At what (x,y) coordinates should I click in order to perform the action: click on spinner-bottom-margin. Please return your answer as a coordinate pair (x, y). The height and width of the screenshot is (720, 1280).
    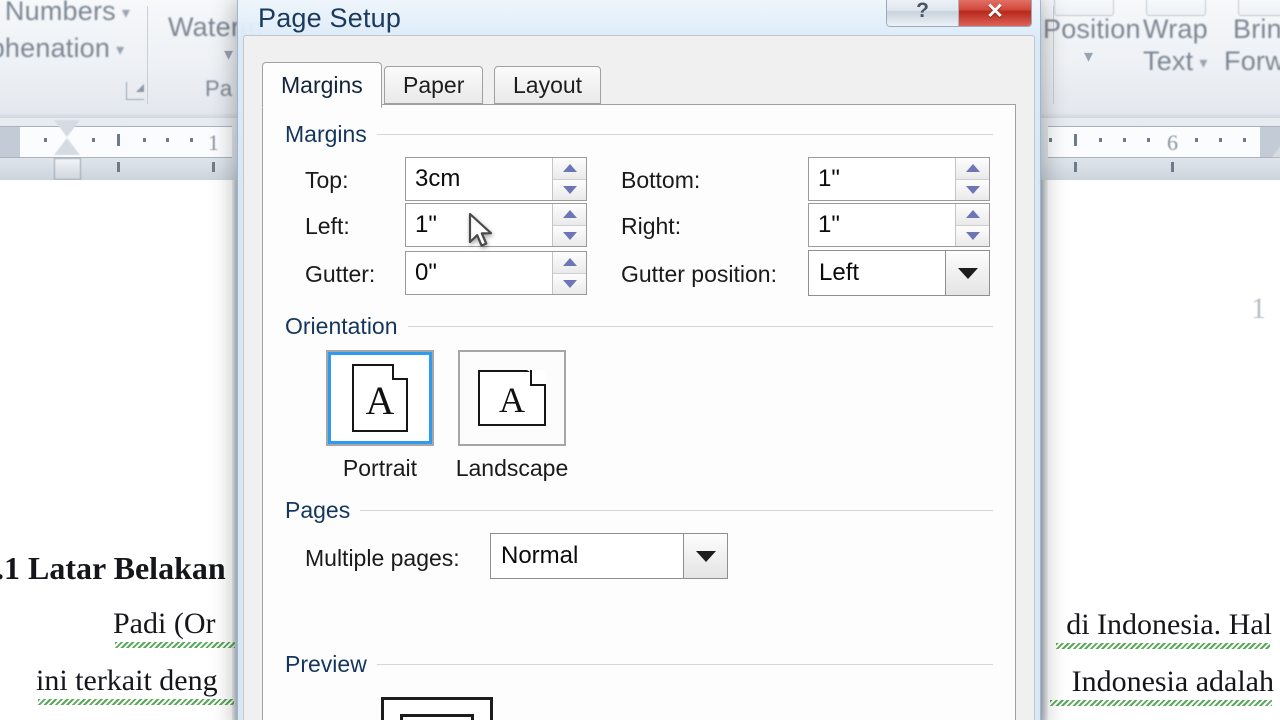
    Looking at the image, I should click on (972, 179).